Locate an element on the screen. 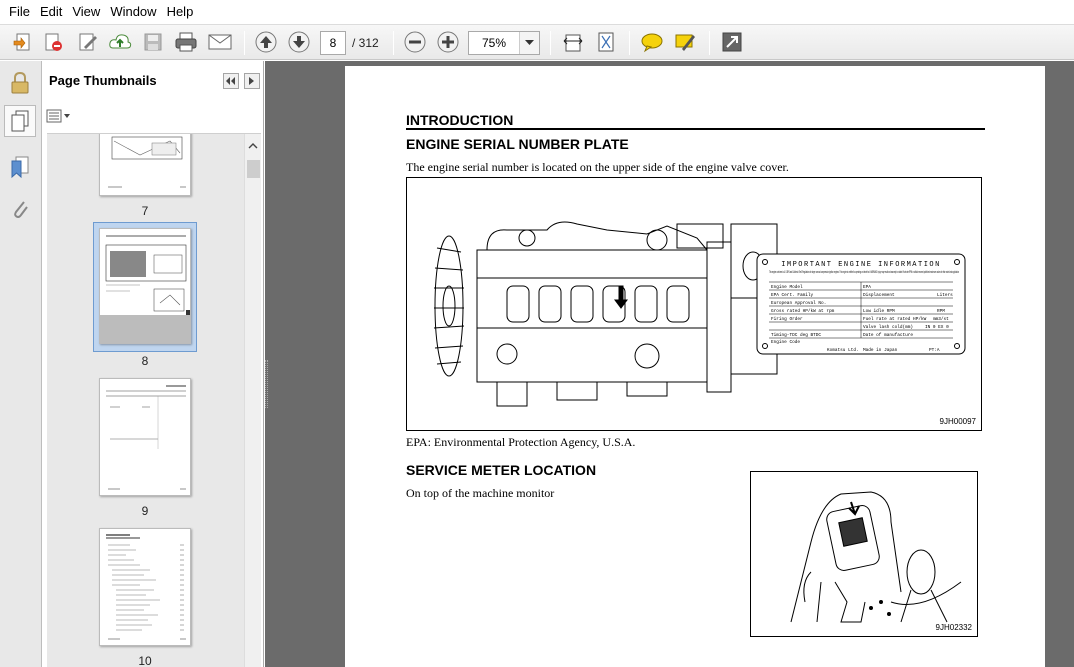 Image resolution: width=1074 pixels, height=667 pixels. plate-row-label: European Approval No. is located at coordinates (798, 303).